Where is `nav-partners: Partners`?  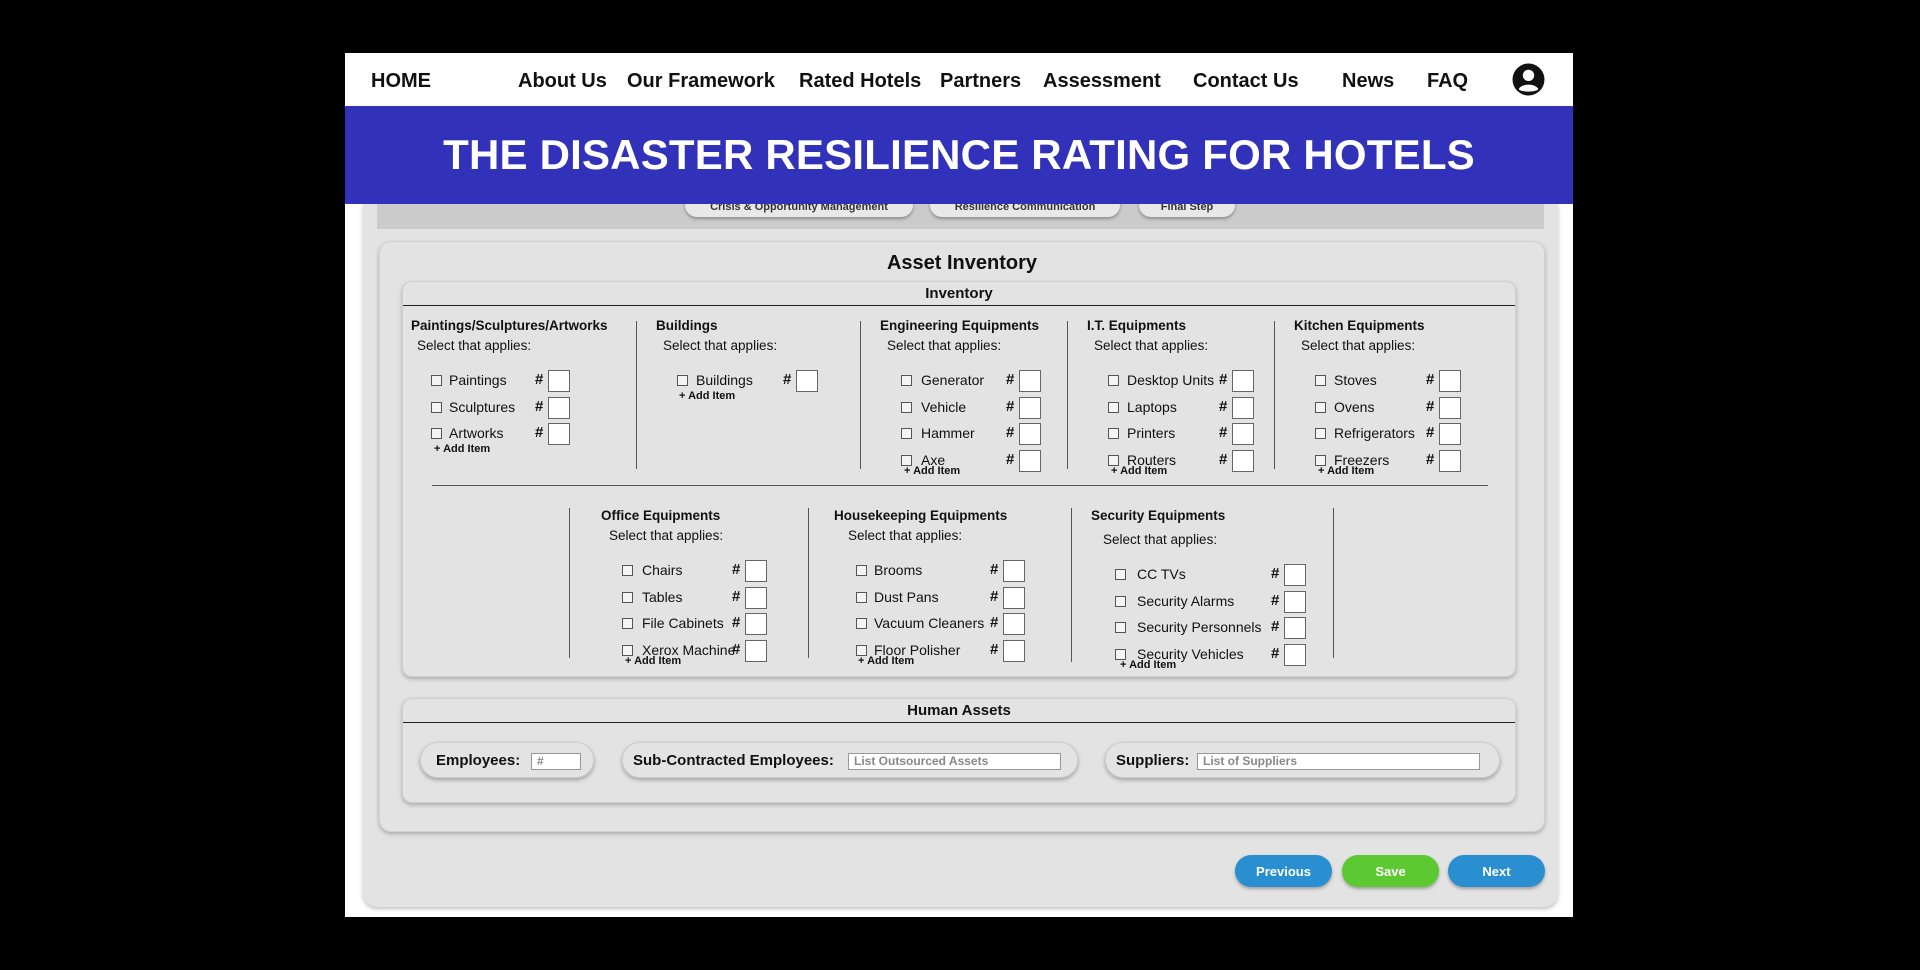 nav-partners: Partners is located at coordinates (980, 81).